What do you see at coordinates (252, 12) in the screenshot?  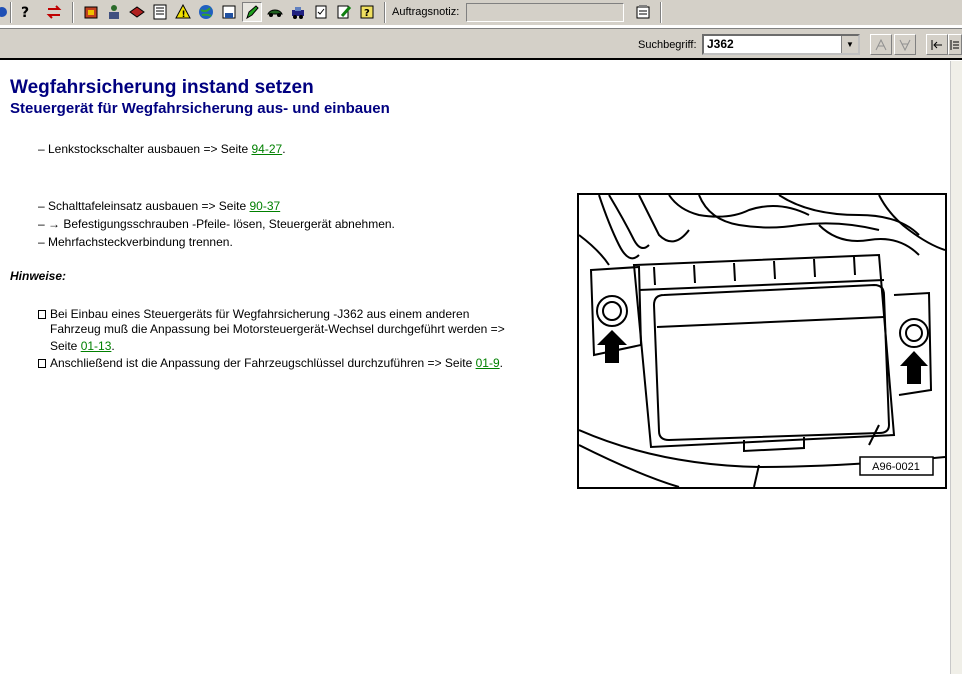 I see `pen-icon` at bounding box center [252, 12].